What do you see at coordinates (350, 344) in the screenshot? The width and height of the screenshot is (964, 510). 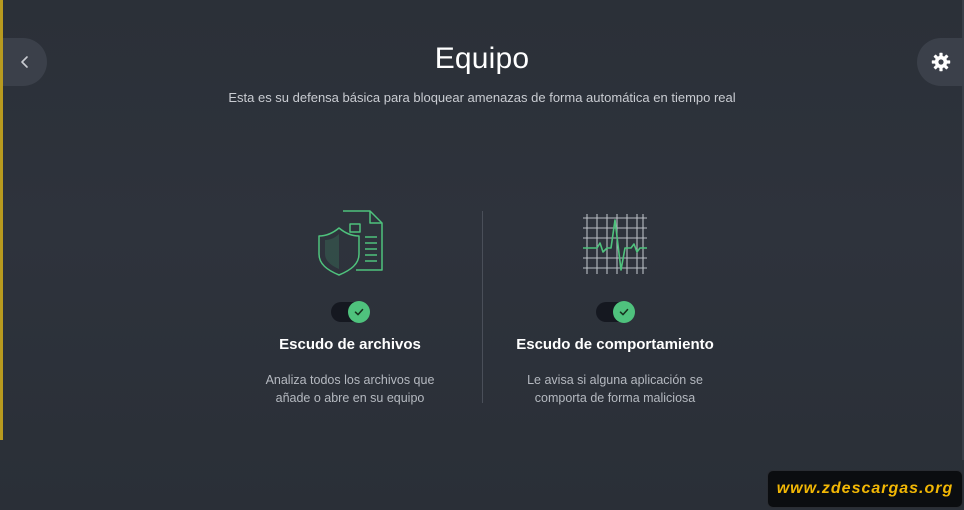 I see `file-shield-title: Escudo de archivos` at bounding box center [350, 344].